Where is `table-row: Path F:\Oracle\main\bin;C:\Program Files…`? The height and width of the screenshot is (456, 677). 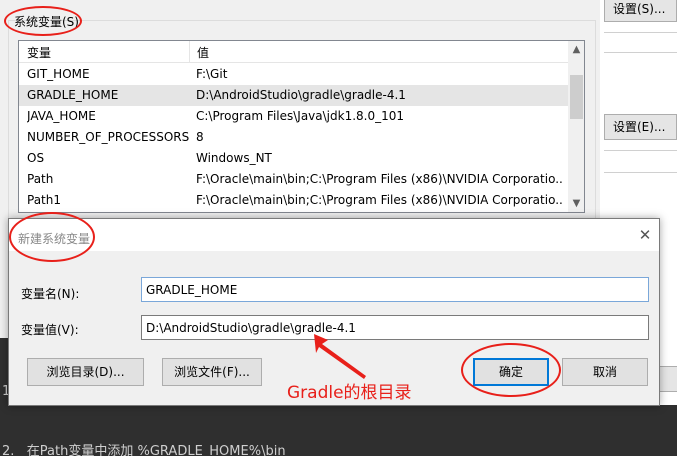
table-row: Path F:\Oracle\main\bin;C:\Program Files… is located at coordinates (293, 179).